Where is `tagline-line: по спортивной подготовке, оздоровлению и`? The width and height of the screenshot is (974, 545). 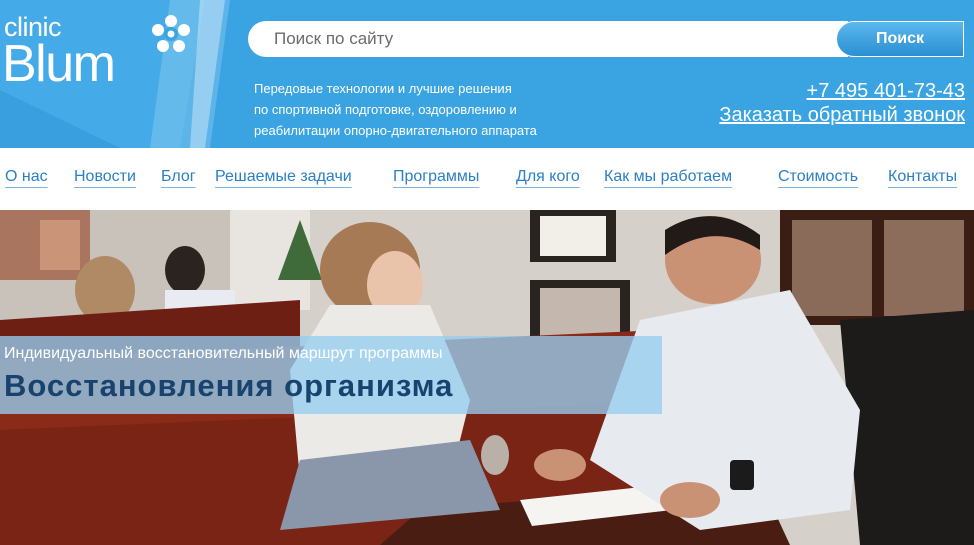 tagline-line: по спортивной подготовке, оздоровлению и is located at coordinates (385, 109).